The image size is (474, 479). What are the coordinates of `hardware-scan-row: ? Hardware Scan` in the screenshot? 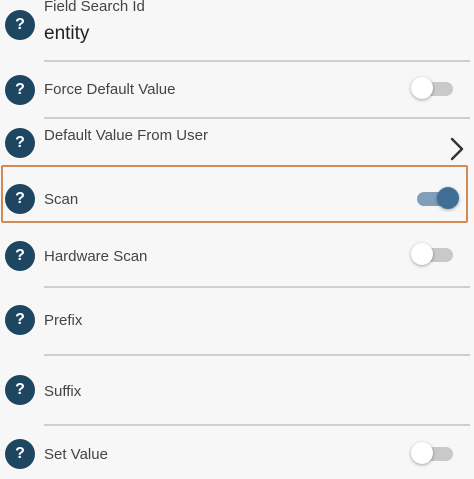 It's located at (237, 255).